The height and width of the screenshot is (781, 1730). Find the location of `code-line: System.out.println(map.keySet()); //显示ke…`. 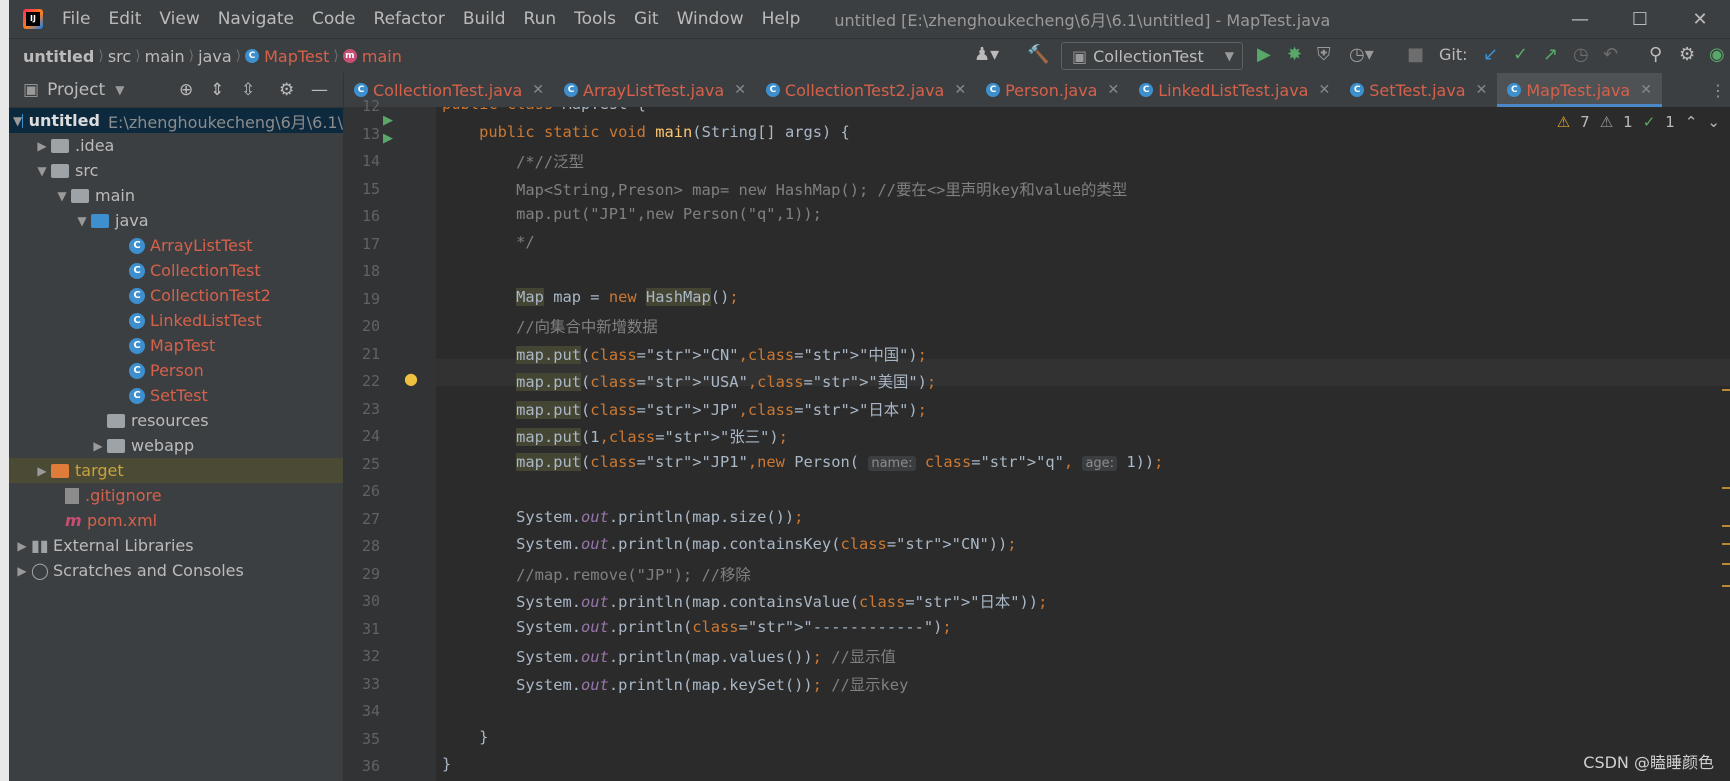

code-line: System.out.println(map.keySet()); //显示ke… is located at coordinates (675, 684).